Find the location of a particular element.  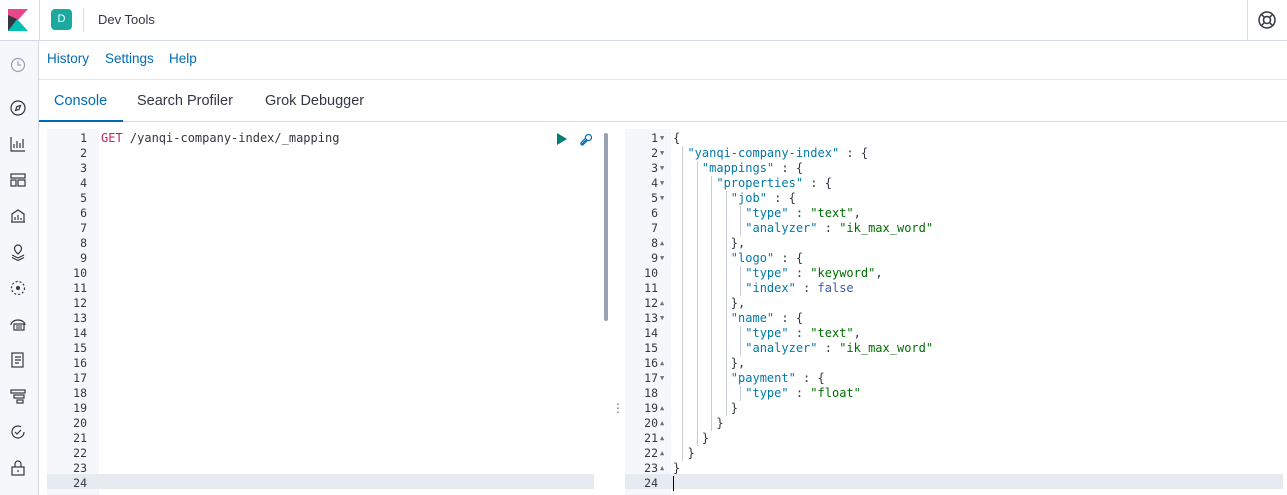

play-icon is located at coordinates (562, 139).